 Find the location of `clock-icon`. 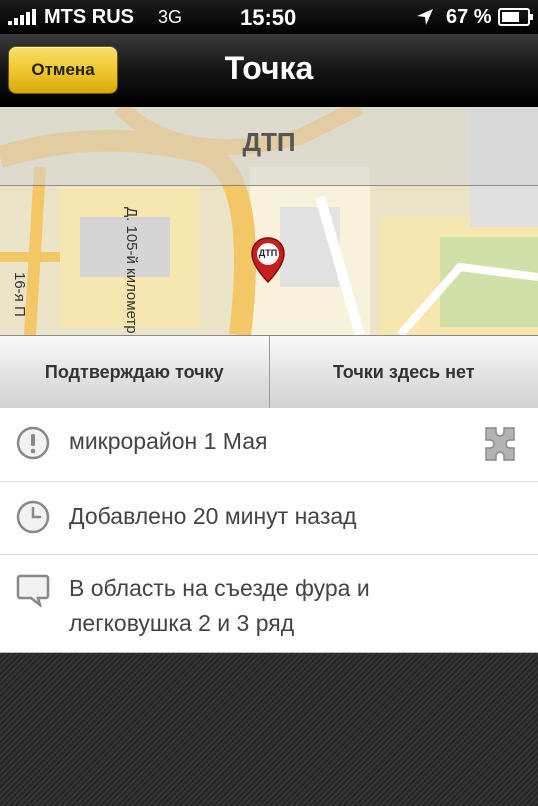

clock-icon is located at coordinates (33, 517).